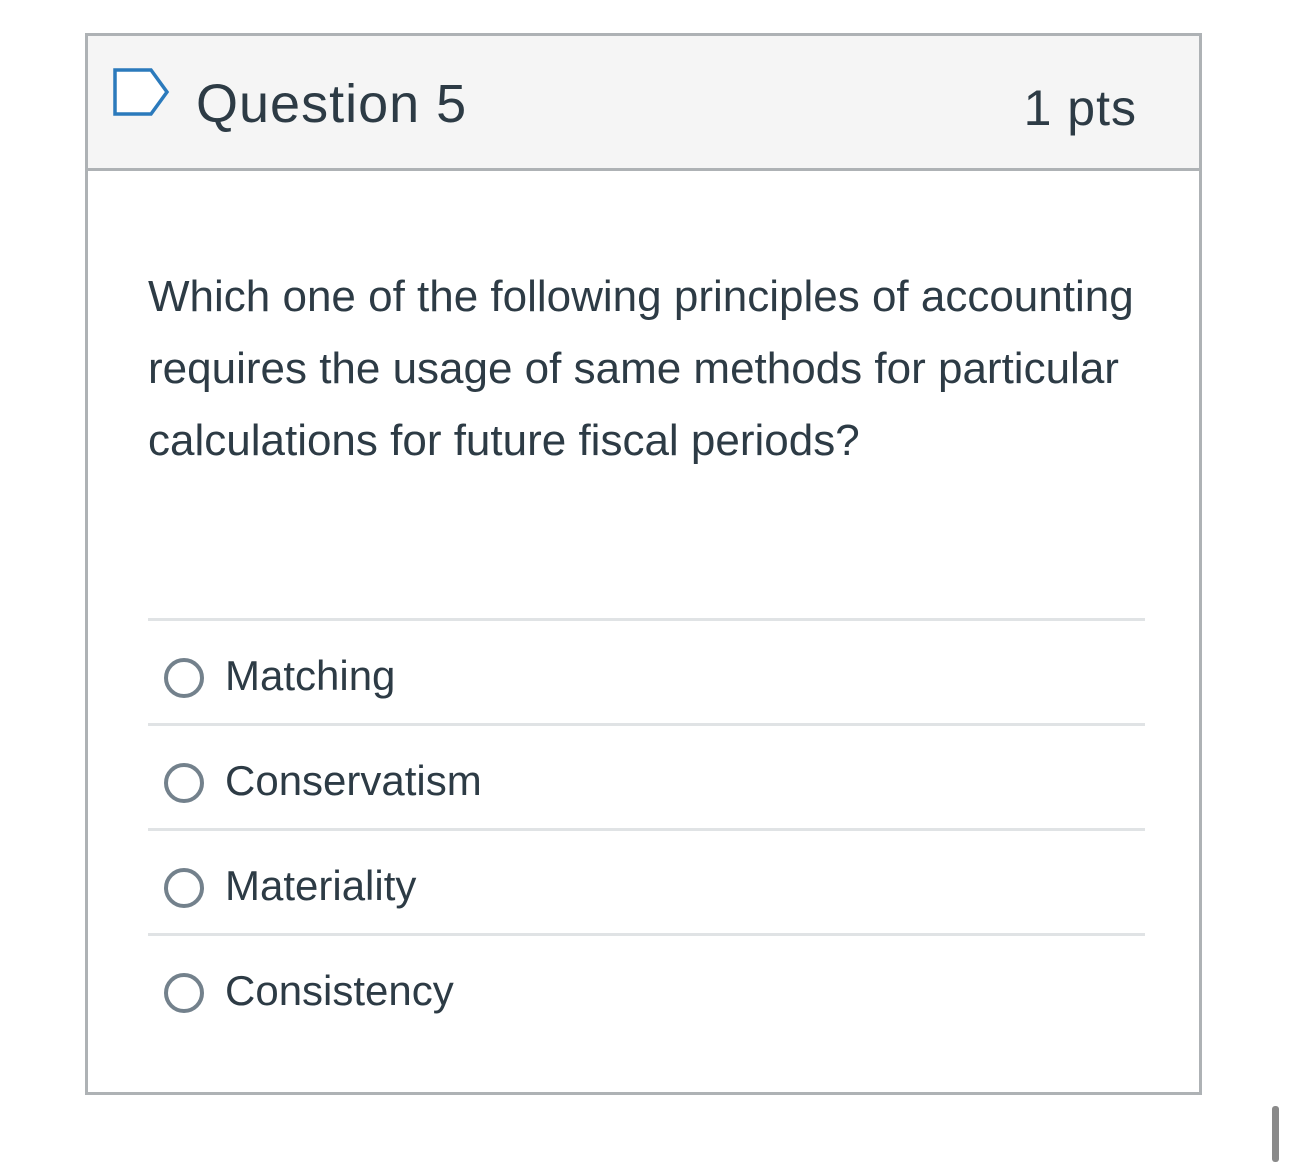 The width and height of the screenshot is (1290, 1162). I want to click on question-header: Question 5 1 pts, so click(643, 103).